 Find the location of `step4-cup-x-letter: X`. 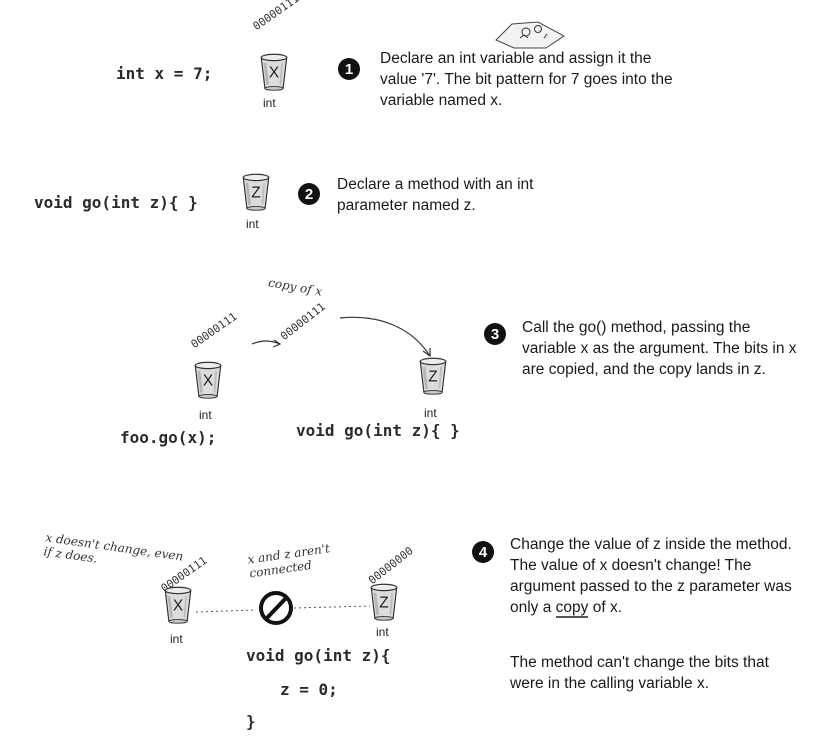

step4-cup-x-letter: X is located at coordinates (178, 605).